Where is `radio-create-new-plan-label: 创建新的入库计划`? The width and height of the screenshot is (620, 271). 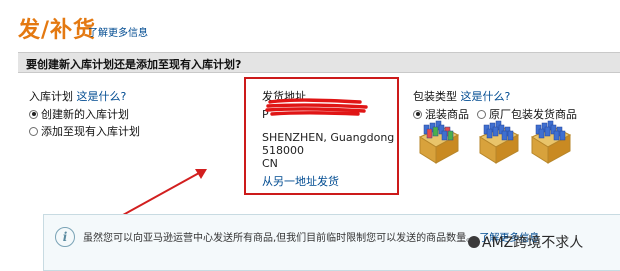 radio-create-new-plan-label: 创建新的入库计划 is located at coordinates (85, 114).